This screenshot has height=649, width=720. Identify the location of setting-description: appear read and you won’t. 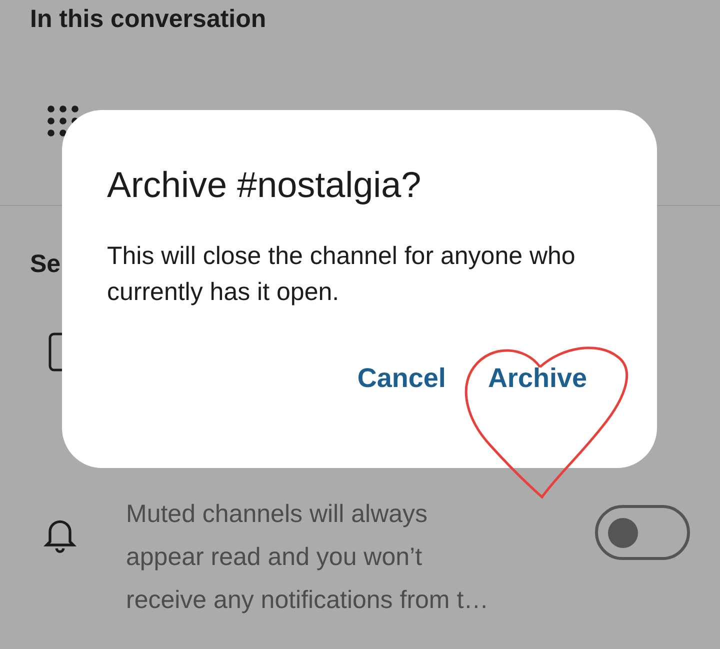
(275, 557).